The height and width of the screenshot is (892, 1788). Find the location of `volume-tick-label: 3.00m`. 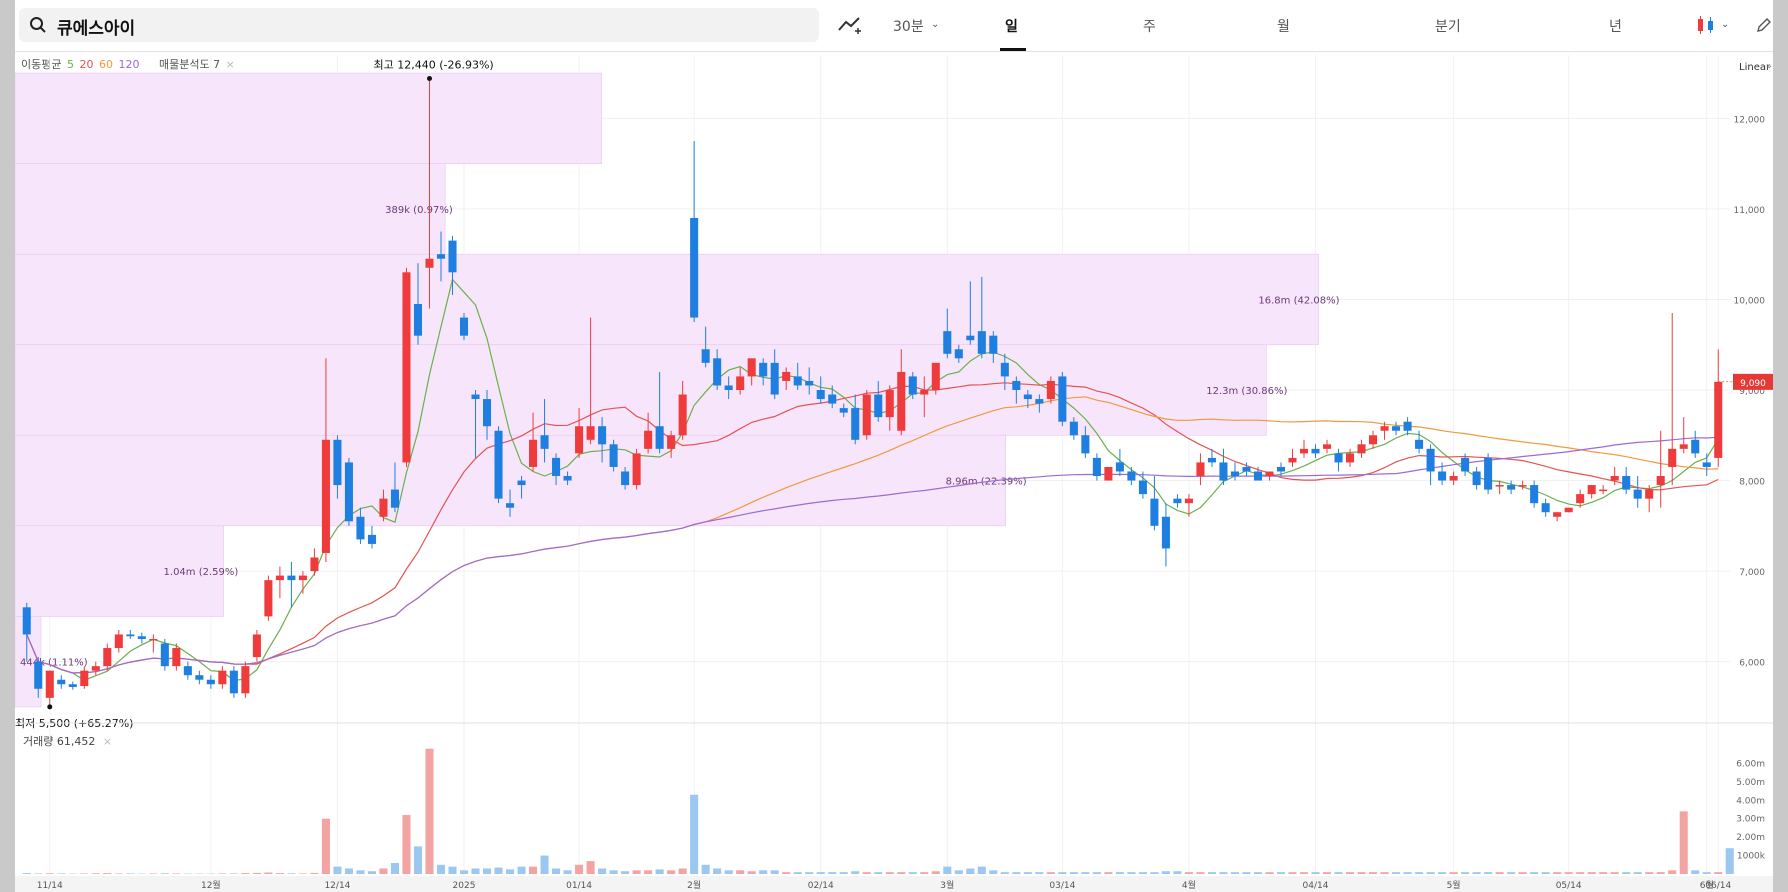

volume-tick-label: 3.00m is located at coordinates (1750, 820).